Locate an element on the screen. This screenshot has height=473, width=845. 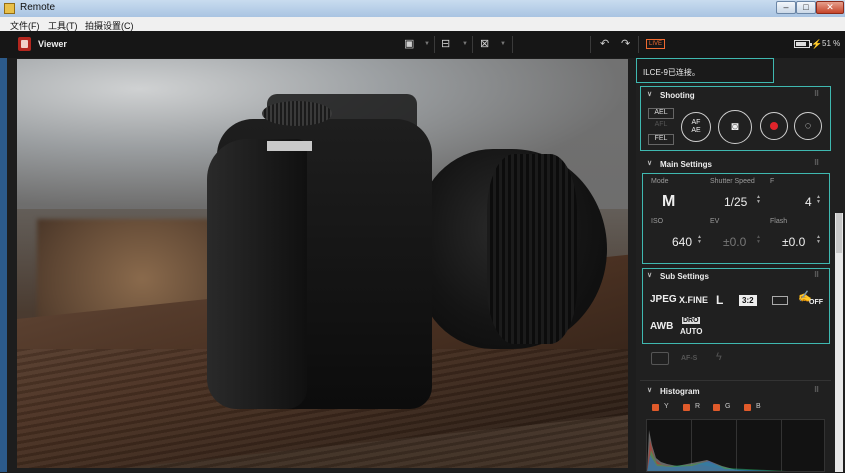
plug-icon: ⚡ is located at coordinates (817, 44).